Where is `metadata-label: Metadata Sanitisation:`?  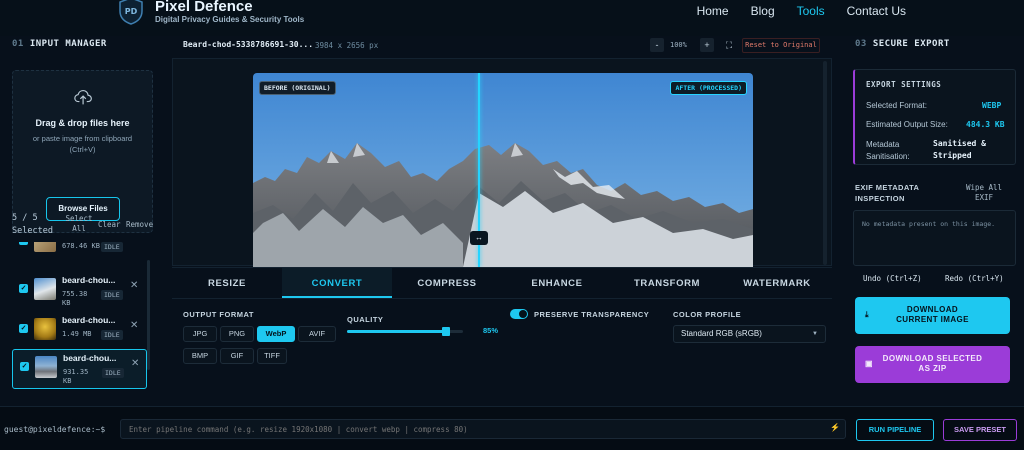 metadata-label: Metadata Sanitisation: is located at coordinates (888, 150).